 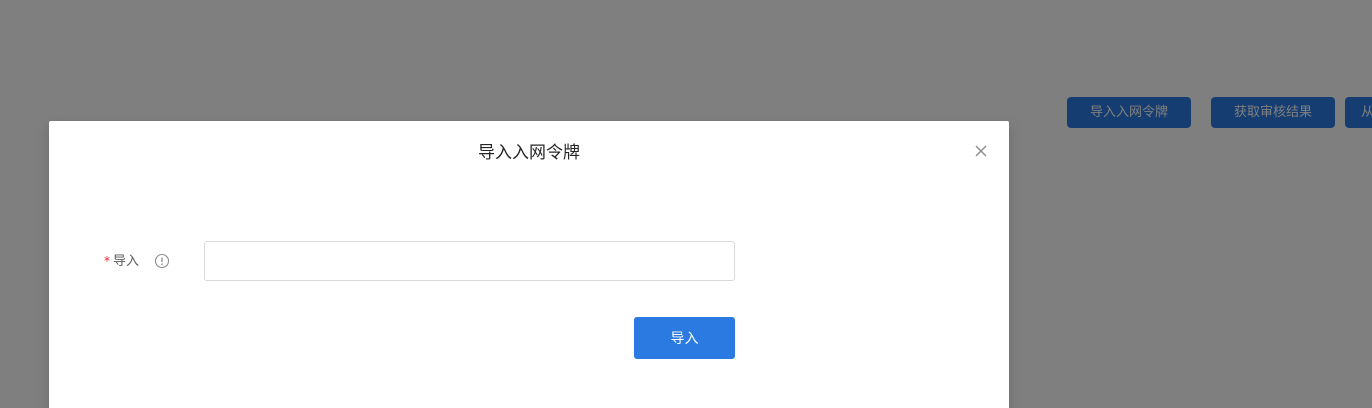 What do you see at coordinates (107, 261) in the screenshot?
I see `required-mark: *` at bounding box center [107, 261].